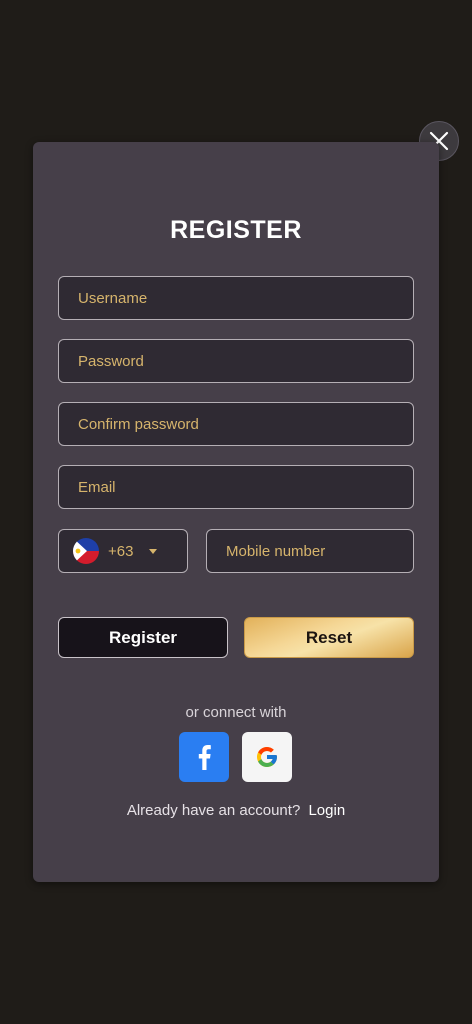  What do you see at coordinates (236, 361) in the screenshot?
I see `password-field: Password` at bounding box center [236, 361].